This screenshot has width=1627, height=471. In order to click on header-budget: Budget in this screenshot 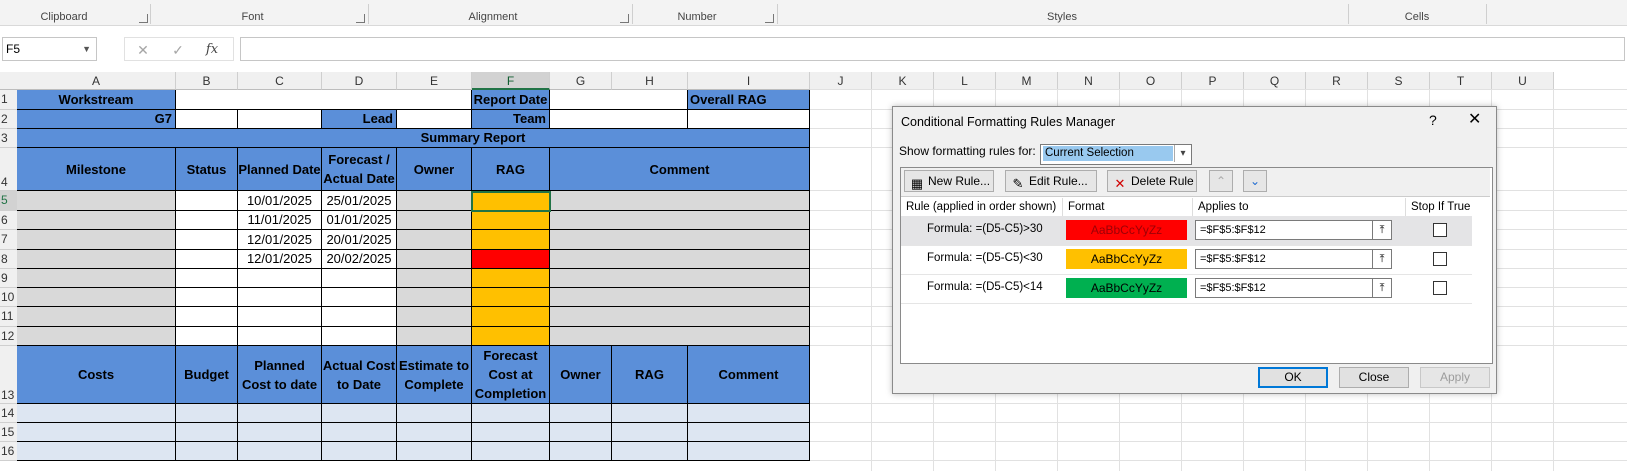, I will do `click(207, 375)`.